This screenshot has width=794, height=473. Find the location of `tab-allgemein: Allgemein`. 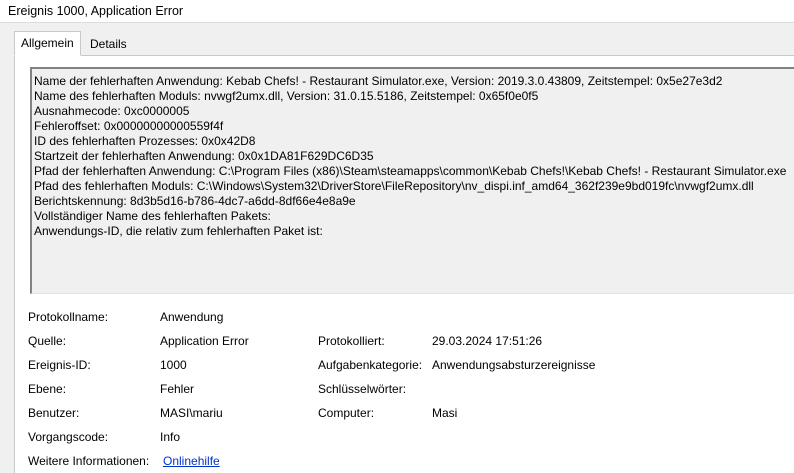

tab-allgemein: Allgemein is located at coordinates (47, 43).